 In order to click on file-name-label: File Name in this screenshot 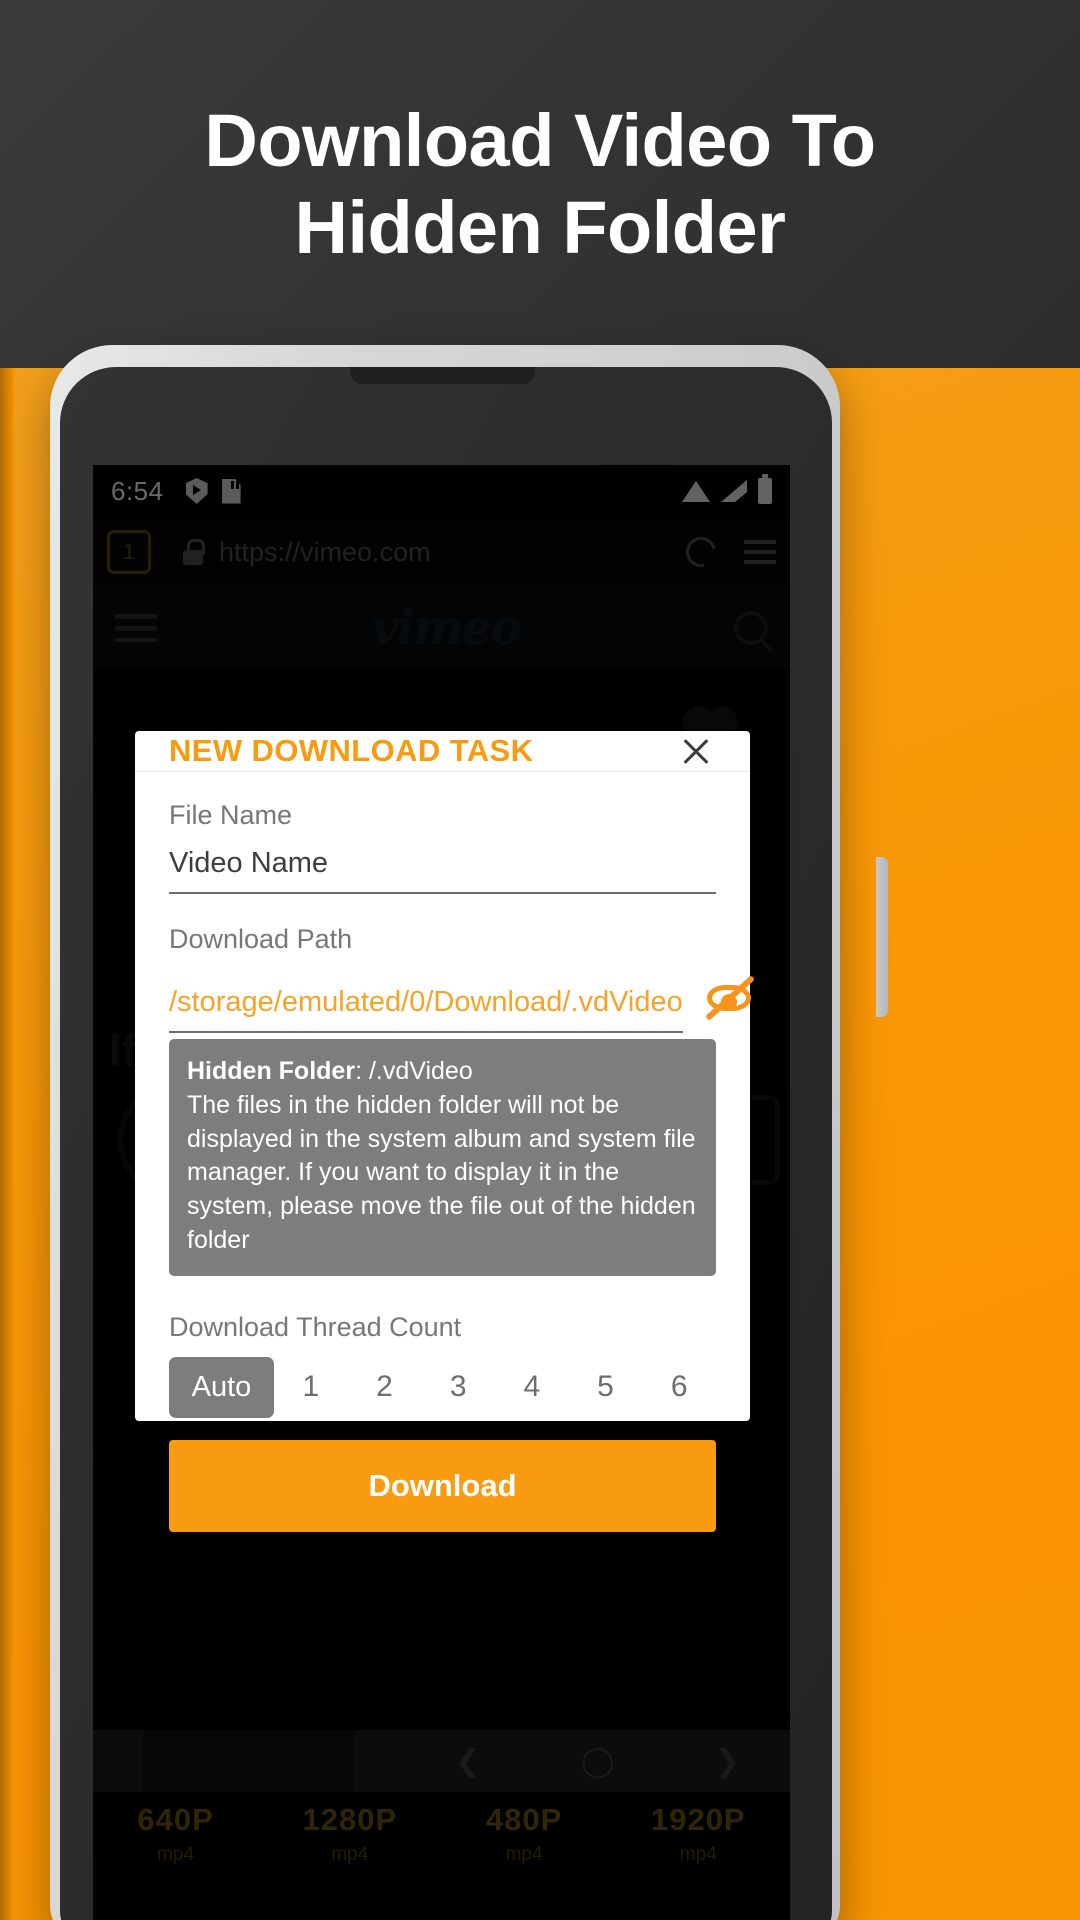, I will do `click(231, 815)`.